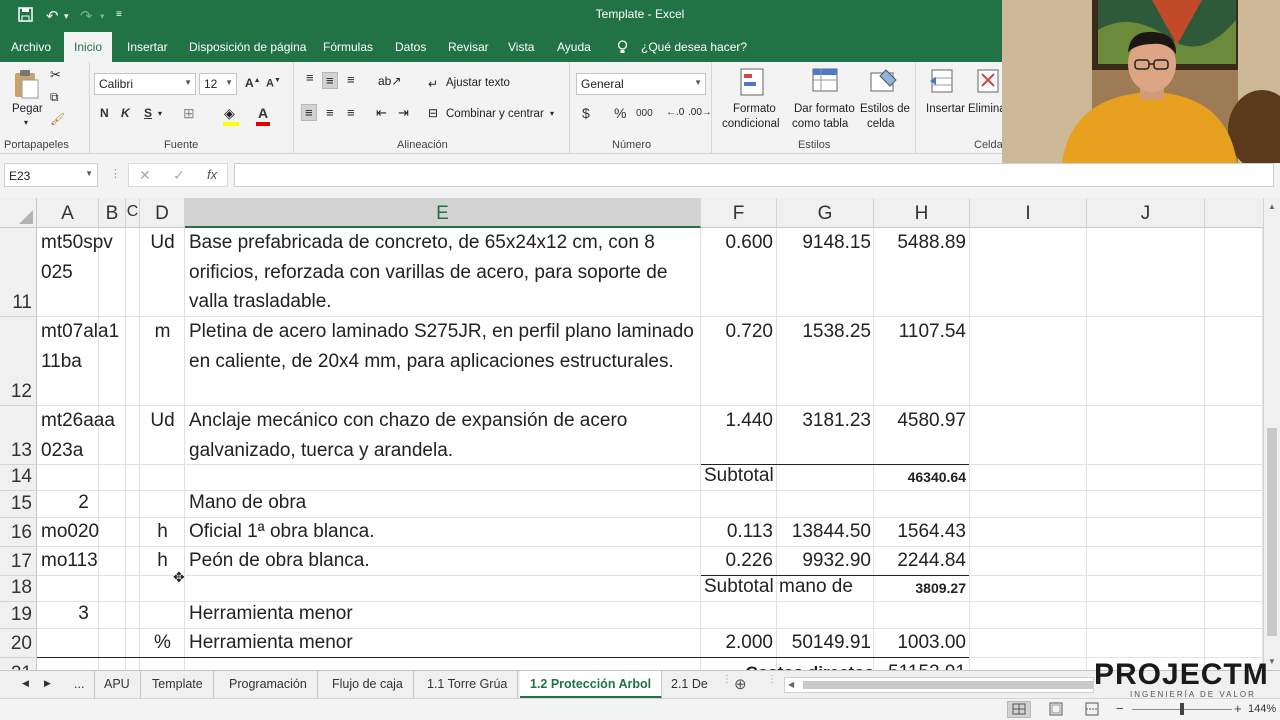  What do you see at coordinates (700, 112) in the screenshot?
I see `decrease-decimal-icon: .00→` at bounding box center [700, 112].